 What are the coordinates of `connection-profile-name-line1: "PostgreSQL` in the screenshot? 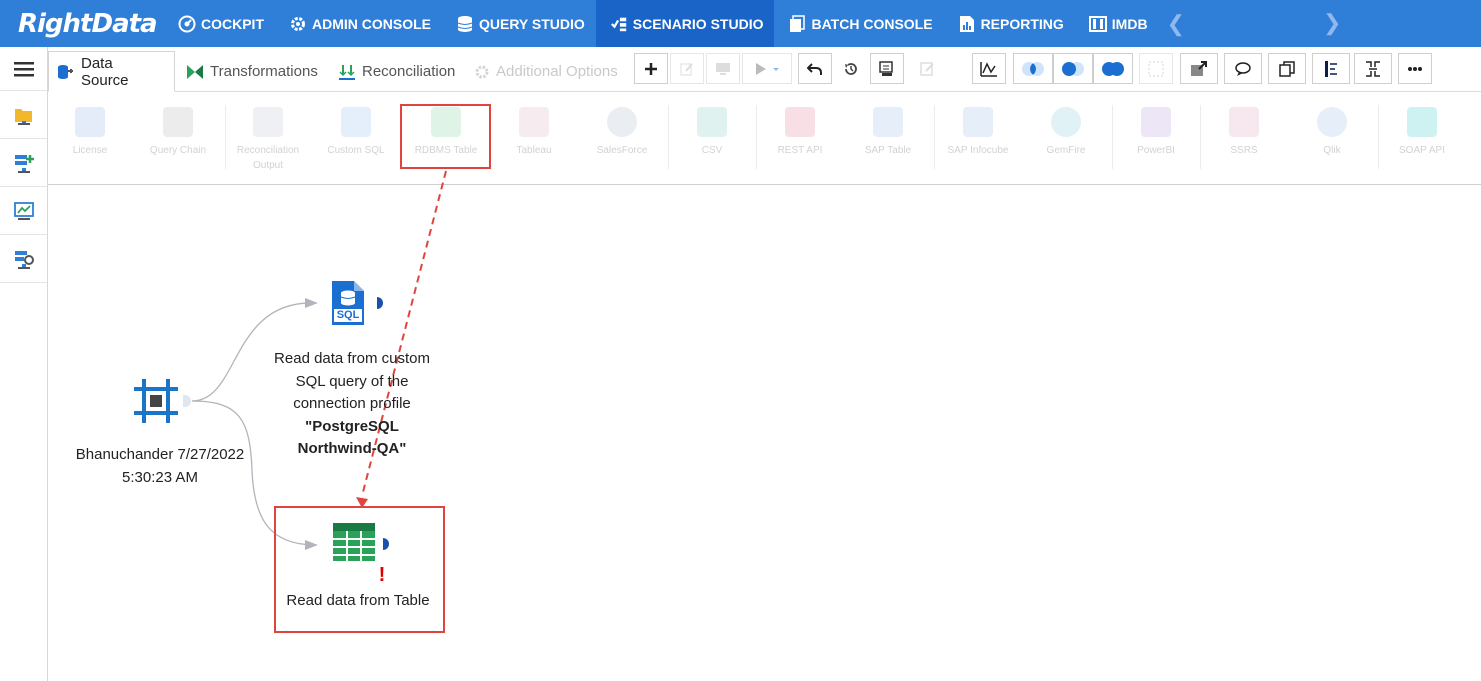 It's located at (352, 426).